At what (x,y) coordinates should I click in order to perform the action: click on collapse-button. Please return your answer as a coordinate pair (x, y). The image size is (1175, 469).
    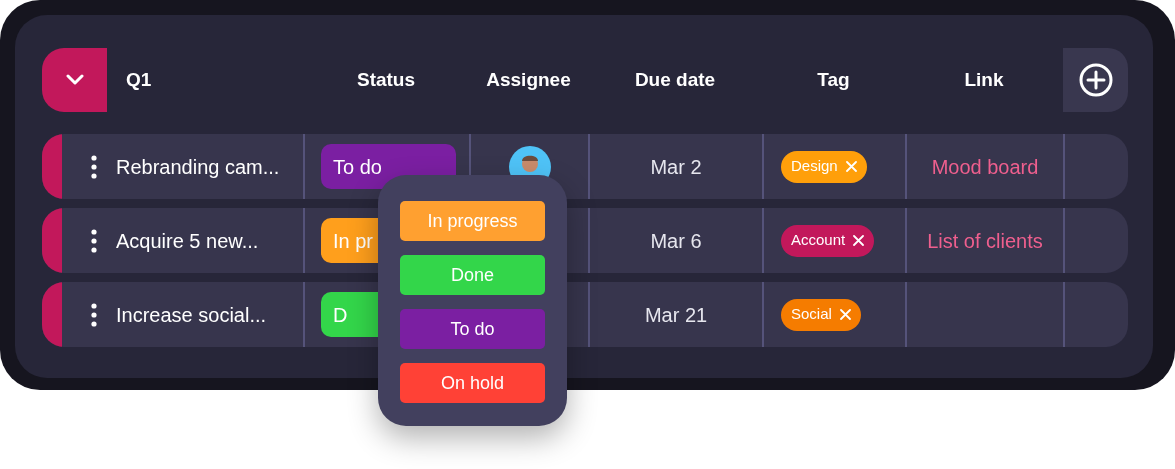
    Looking at the image, I should click on (74, 80).